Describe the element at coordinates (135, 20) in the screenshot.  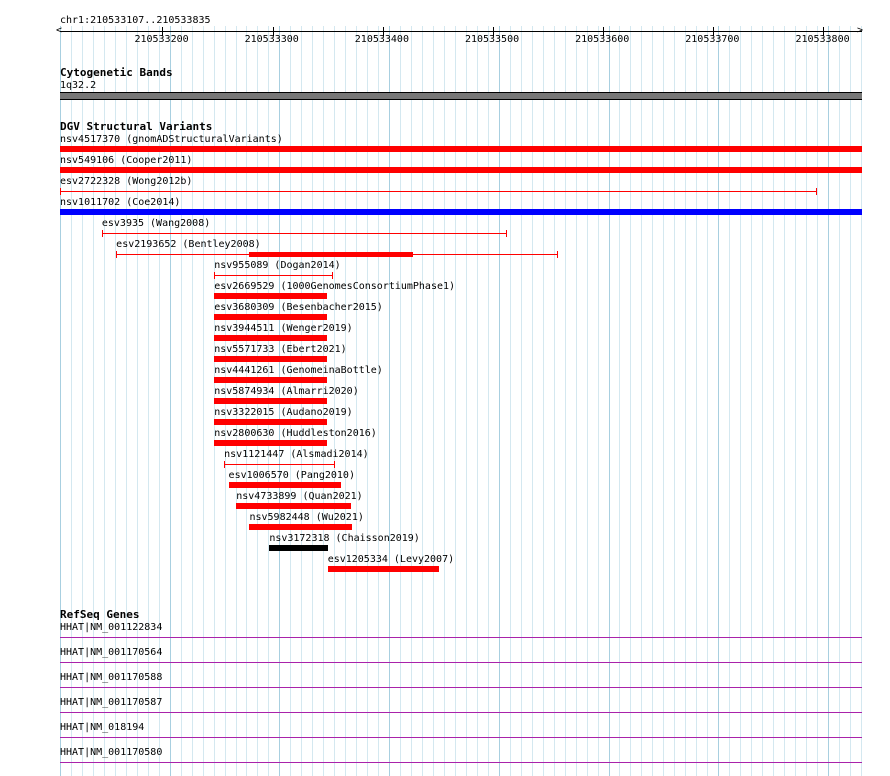
I see `location-label: chr1:210533107..210533835` at that location.